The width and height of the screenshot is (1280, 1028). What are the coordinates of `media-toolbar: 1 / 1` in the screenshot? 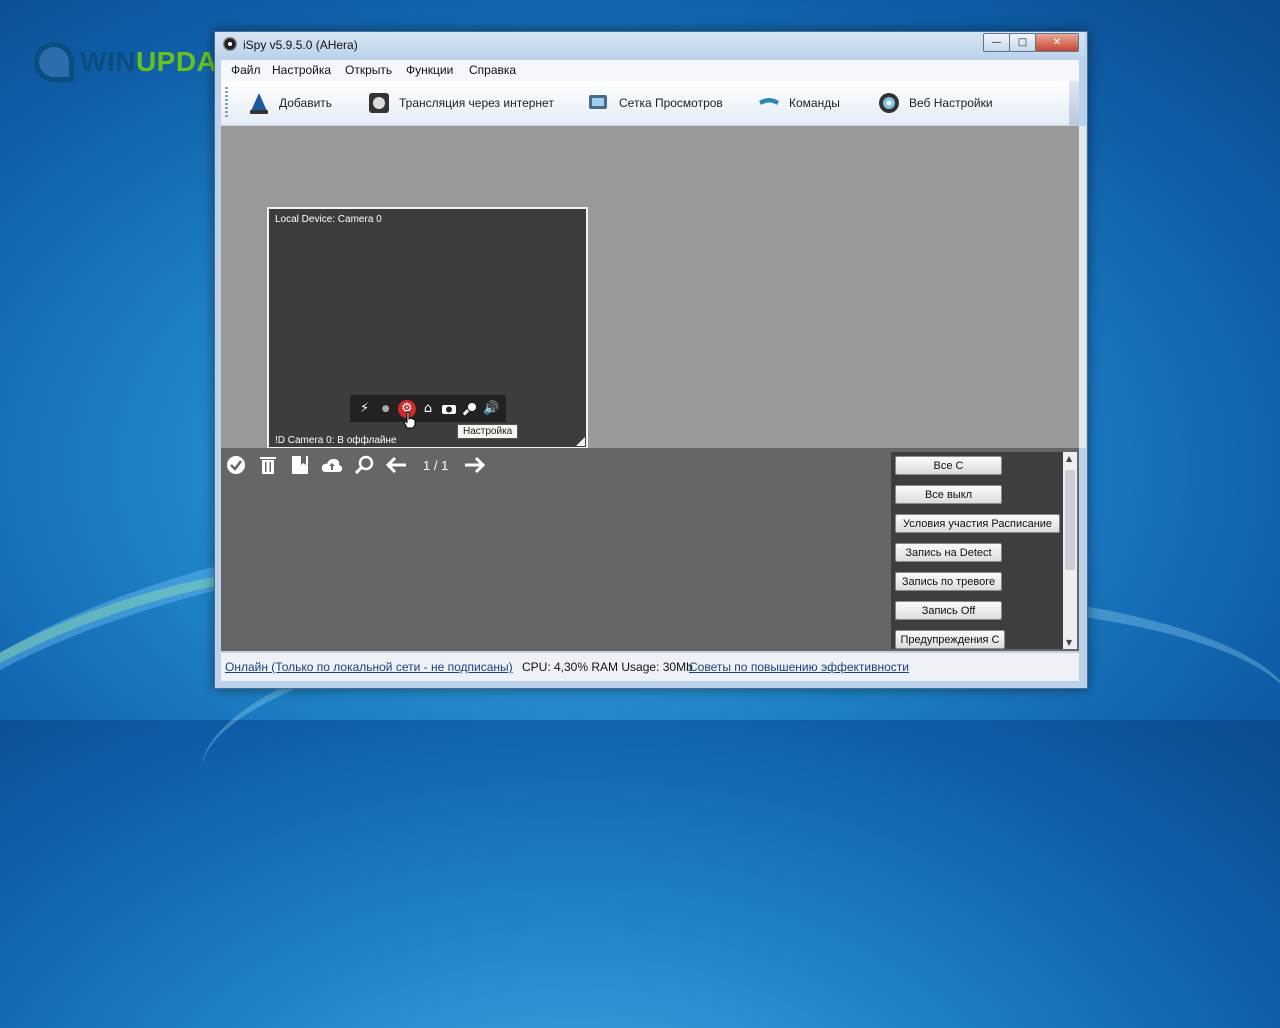 It's located at (355, 465).